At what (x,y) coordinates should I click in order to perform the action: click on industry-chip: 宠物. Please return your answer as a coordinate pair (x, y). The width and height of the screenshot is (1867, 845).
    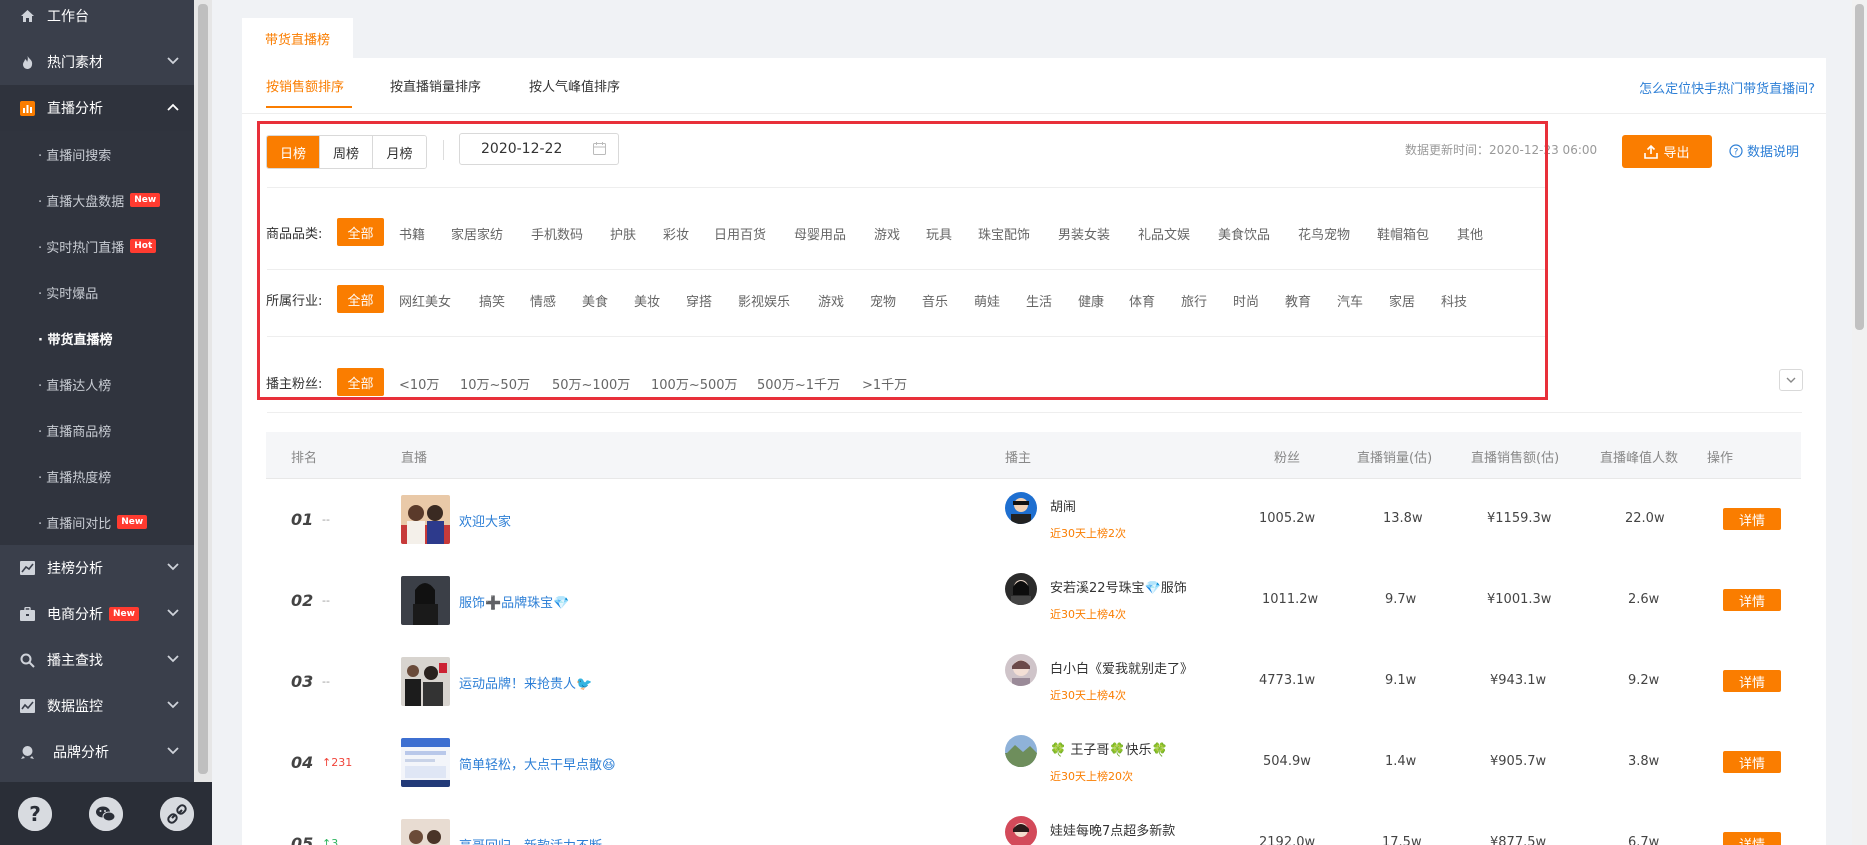
    Looking at the image, I should click on (883, 300).